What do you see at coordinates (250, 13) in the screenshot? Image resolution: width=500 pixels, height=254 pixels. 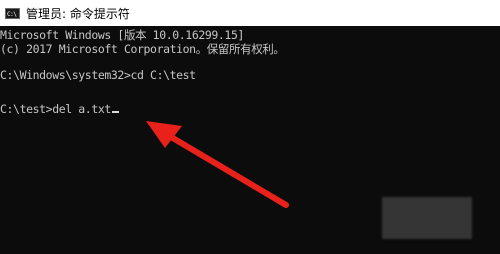 I see `title-bar: C:\ 管理员: 命令提示符` at bounding box center [250, 13].